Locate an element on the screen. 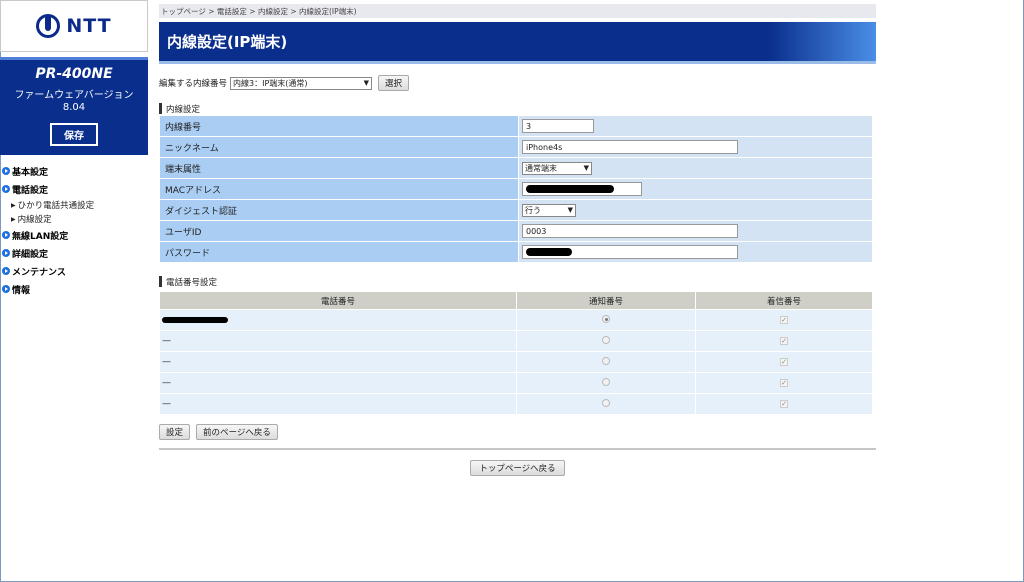 This screenshot has height=582, width=1024. section-bar is located at coordinates (160, 281).